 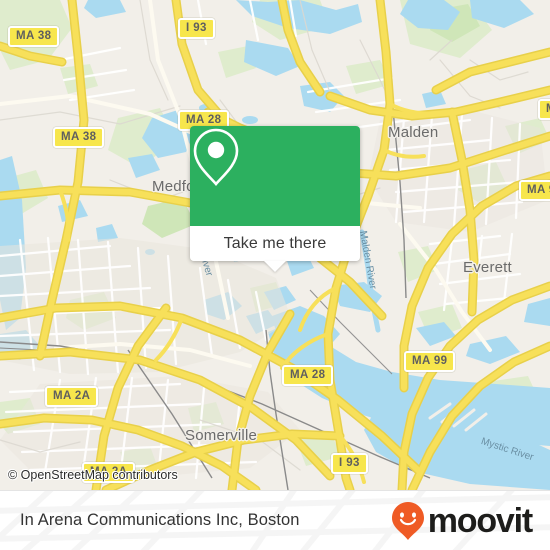 What do you see at coordinates (430, 361) in the screenshot?
I see `road-shield-ma-99-s: MA 99` at bounding box center [430, 361].